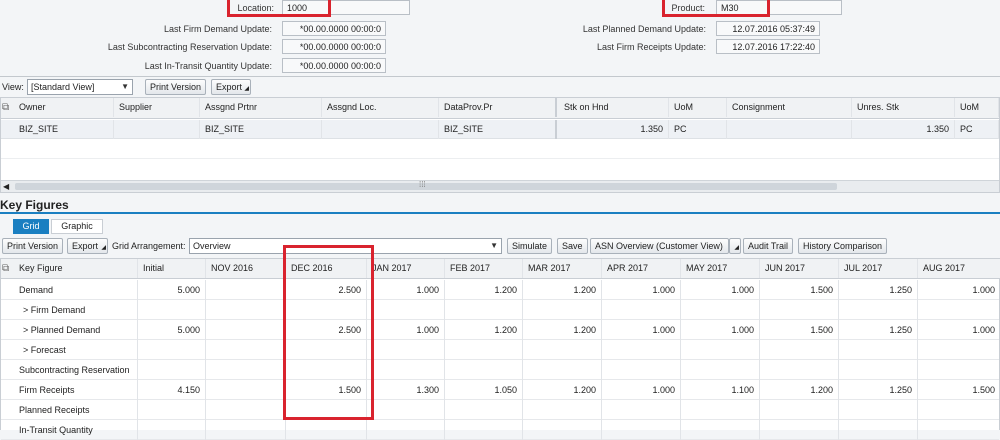  What do you see at coordinates (903, 107) in the screenshot?
I see `column-header: Unres. Stk` at bounding box center [903, 107].